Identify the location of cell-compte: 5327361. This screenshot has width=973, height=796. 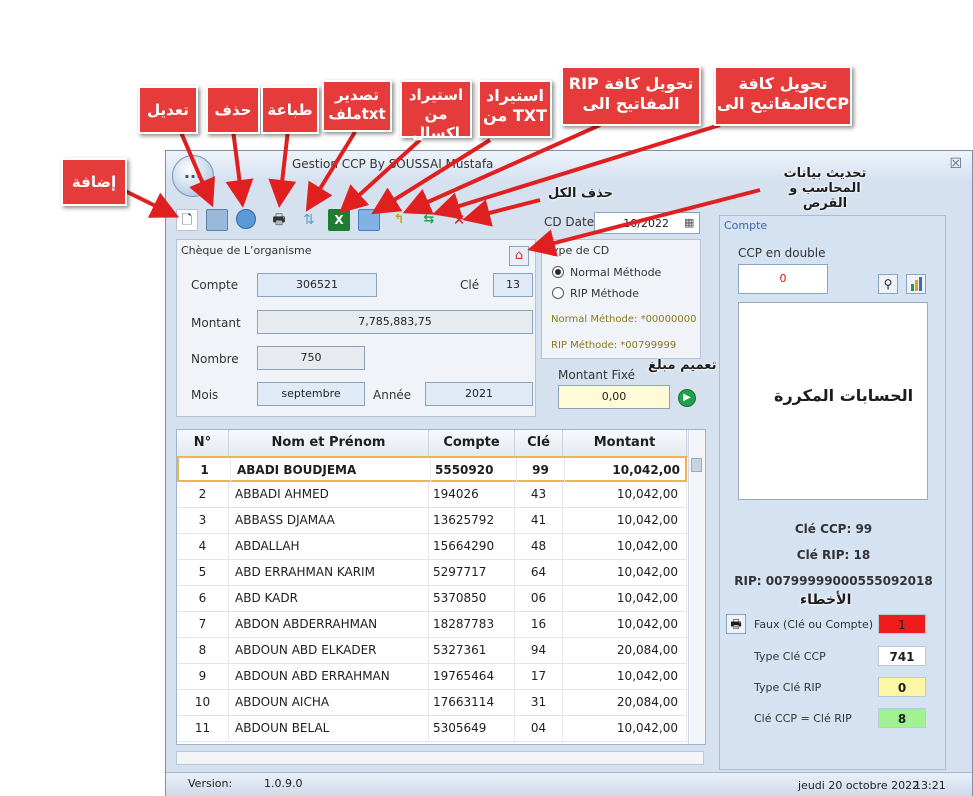
(472, 651).